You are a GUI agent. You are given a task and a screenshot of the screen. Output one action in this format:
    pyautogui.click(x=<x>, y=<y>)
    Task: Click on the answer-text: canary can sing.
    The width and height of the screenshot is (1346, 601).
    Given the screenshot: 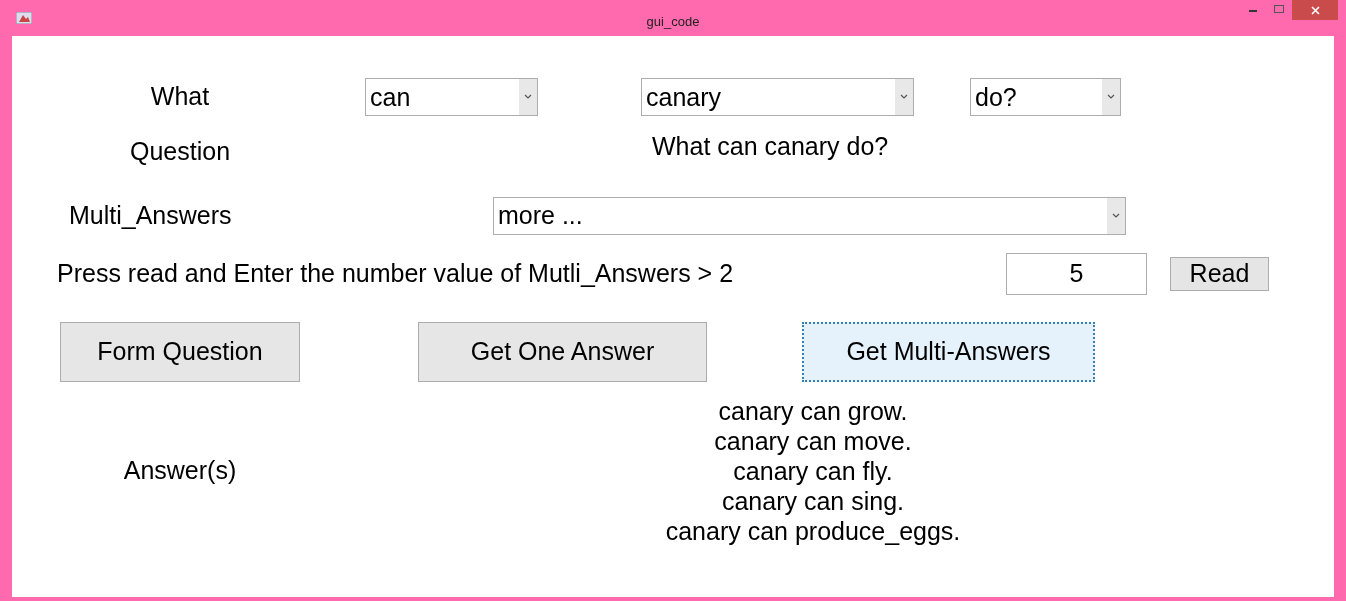 What is the action you would take?
    pyautogui.click(x=812, y=500)
    